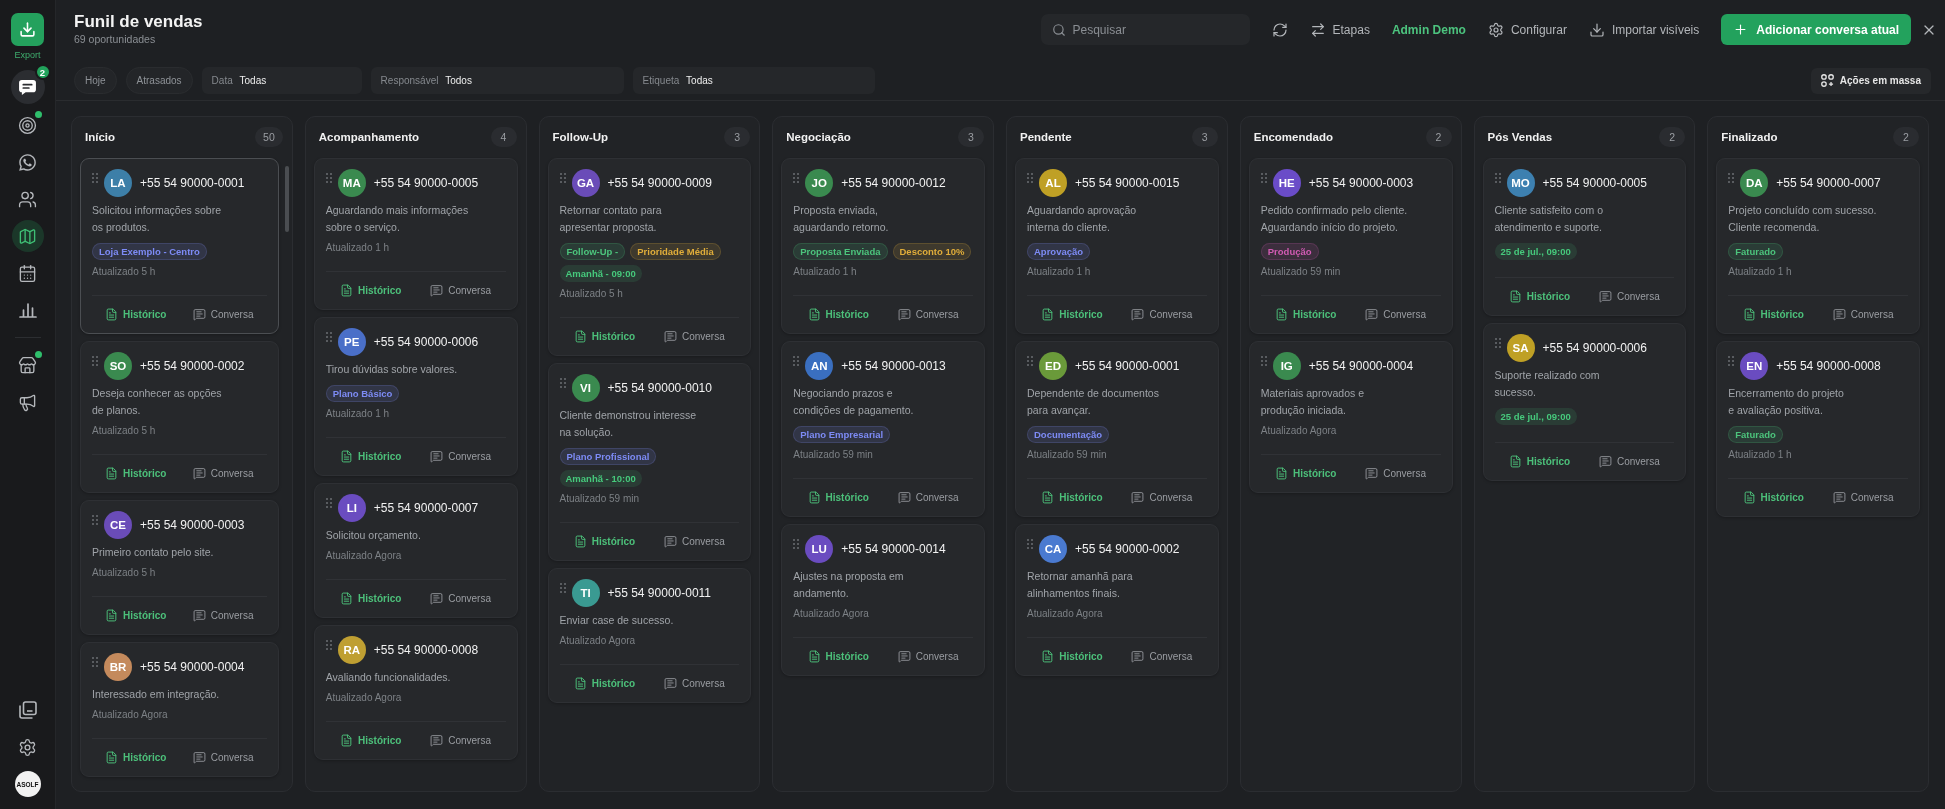 This screenshot has width=1945, height=809. I want to click on lead-card: MA +55 54 90000-0005 Aguardando mais informações sobre o serviço. Atualizado 1 h Histórico Conversa, so click(415, 234).